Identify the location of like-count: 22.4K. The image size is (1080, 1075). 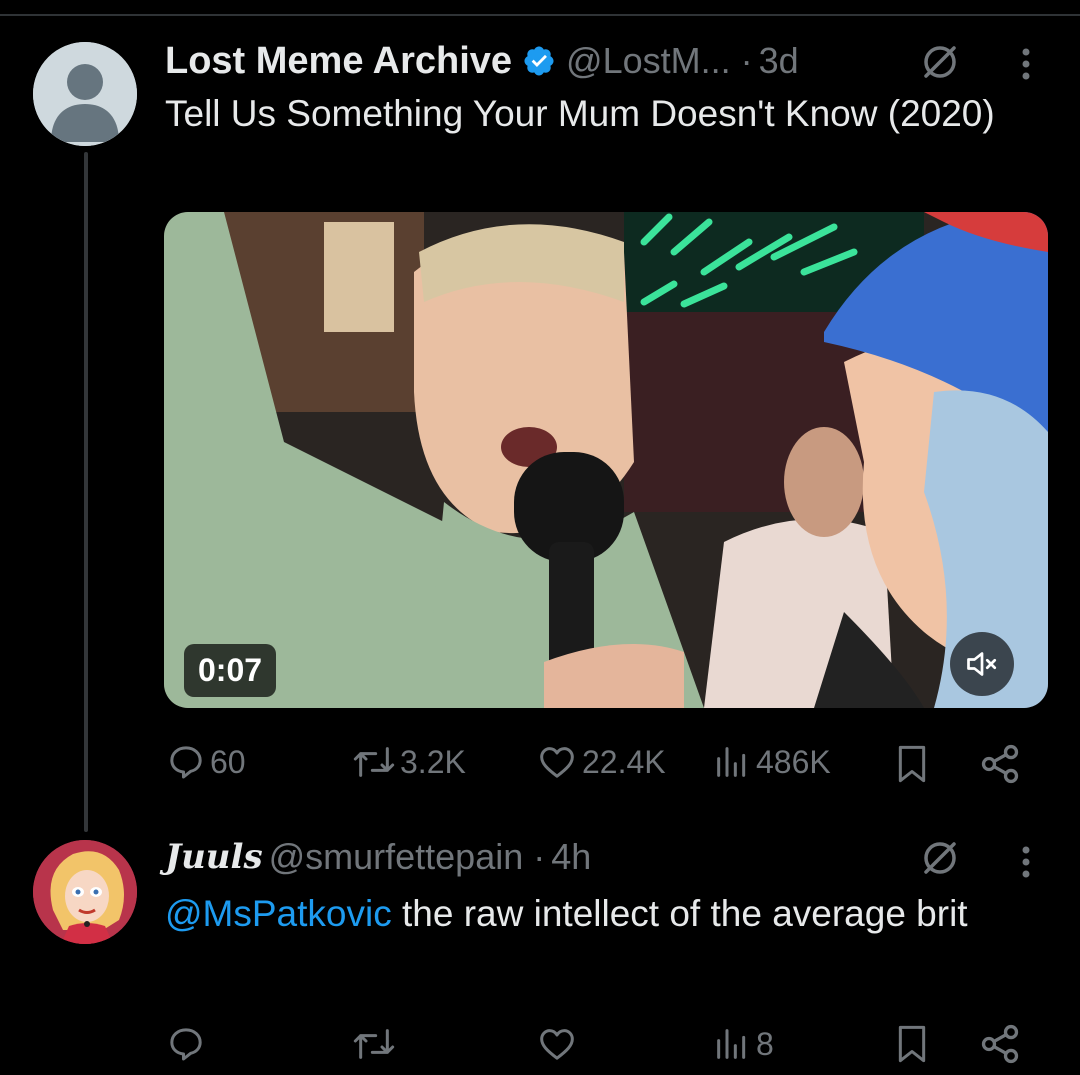
(624, 761).